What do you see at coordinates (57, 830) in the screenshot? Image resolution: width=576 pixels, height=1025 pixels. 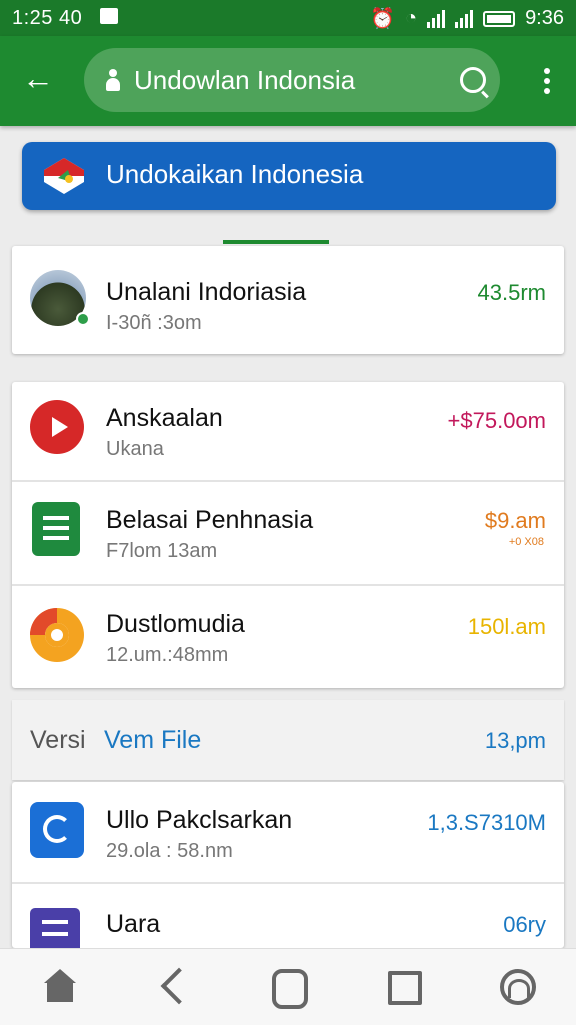 I see `shield-icon` at bounding box center [57, 830].